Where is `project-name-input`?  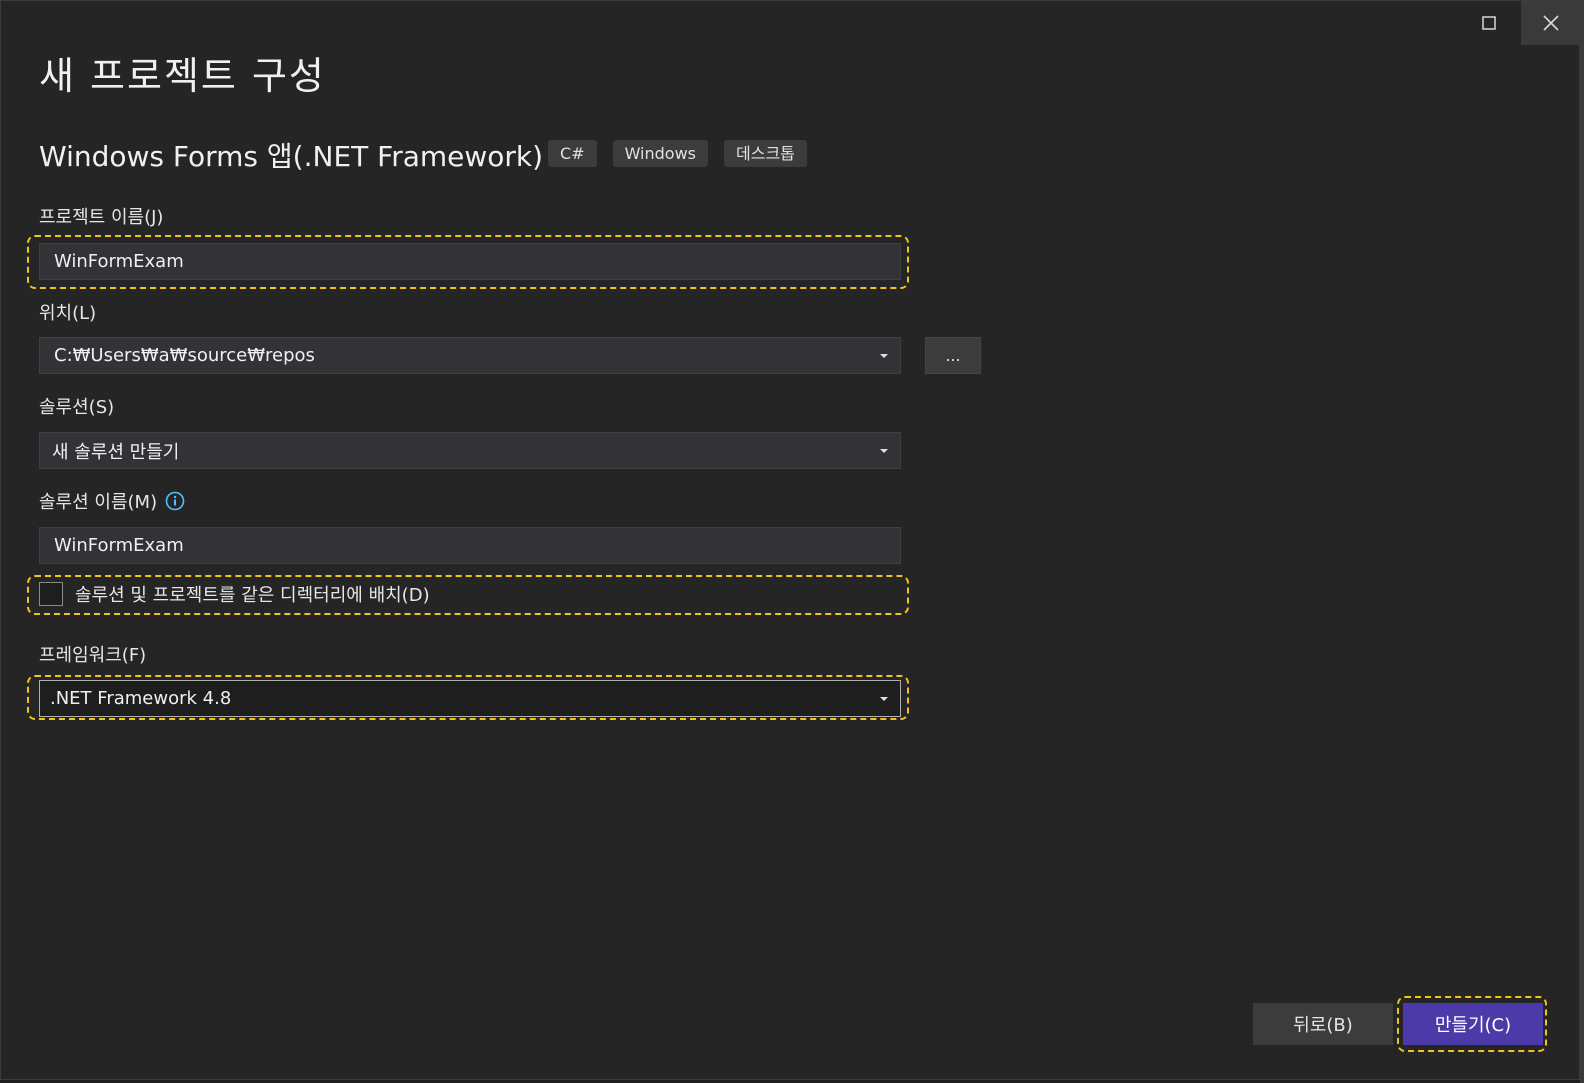 project-name-input is located at coordinates (470, 261).